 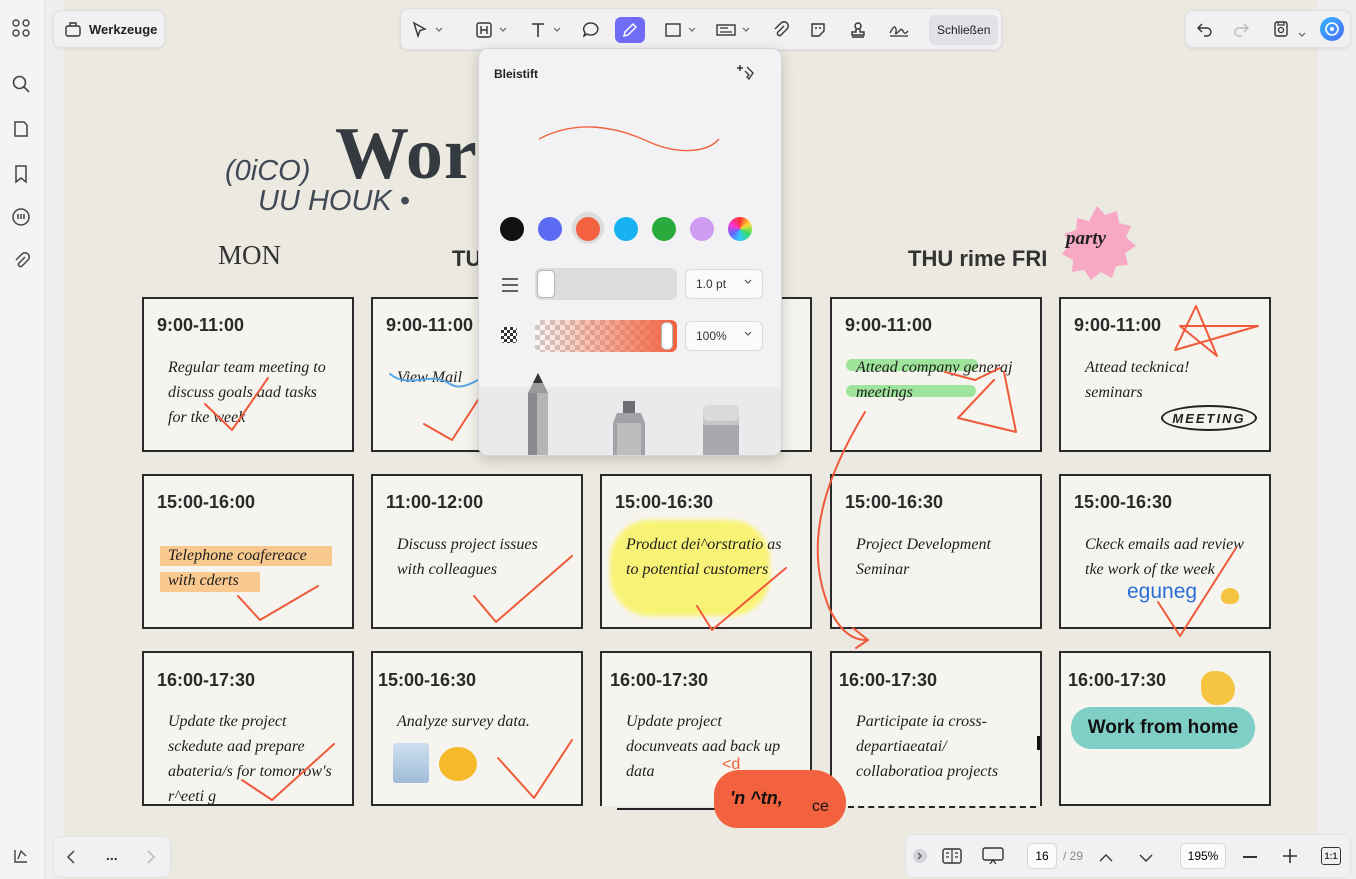 What do you see at coordinates (1203, 856) in the screenshot?
I see `zoom-level-input: 195%` at bounding box center [1203, 856].